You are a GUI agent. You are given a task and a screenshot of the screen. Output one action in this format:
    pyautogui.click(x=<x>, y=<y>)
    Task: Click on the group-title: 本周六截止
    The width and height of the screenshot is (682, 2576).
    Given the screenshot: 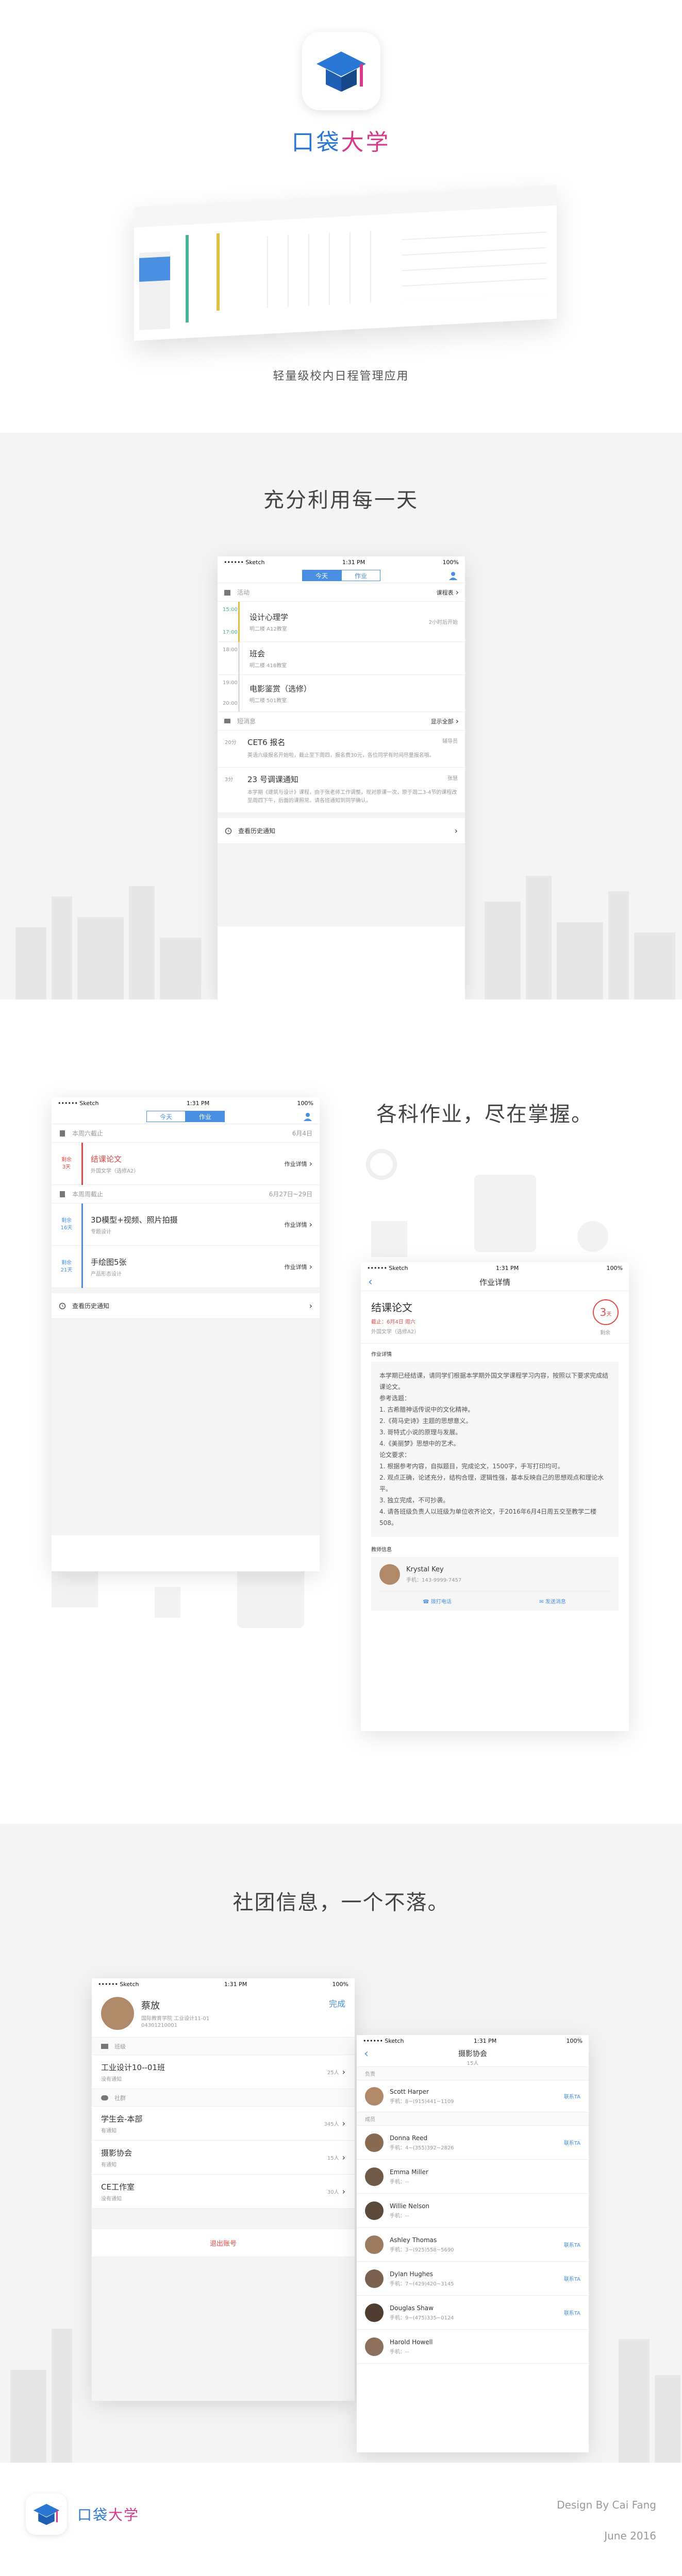 What is the action you would take?
    pyautogui.click(x=88, y=1133)
    